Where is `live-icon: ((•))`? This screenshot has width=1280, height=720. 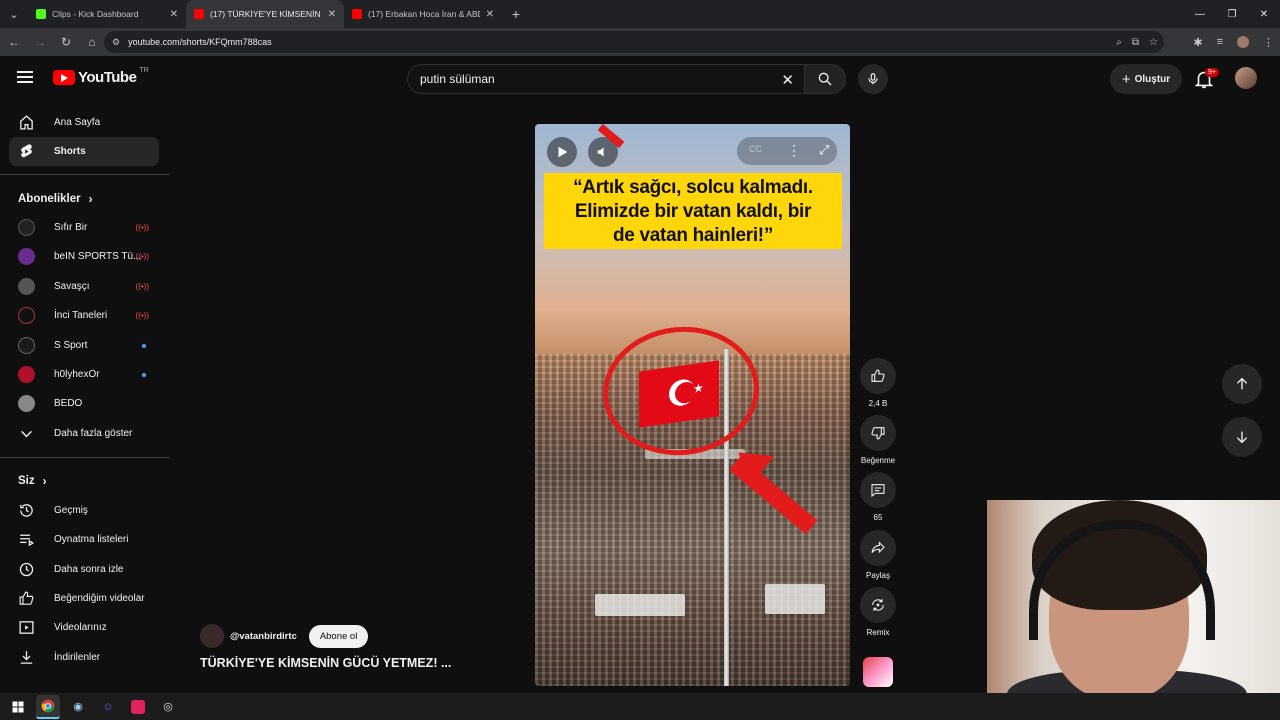 live-icon: ((•)) is located at coordinates (142, 286).